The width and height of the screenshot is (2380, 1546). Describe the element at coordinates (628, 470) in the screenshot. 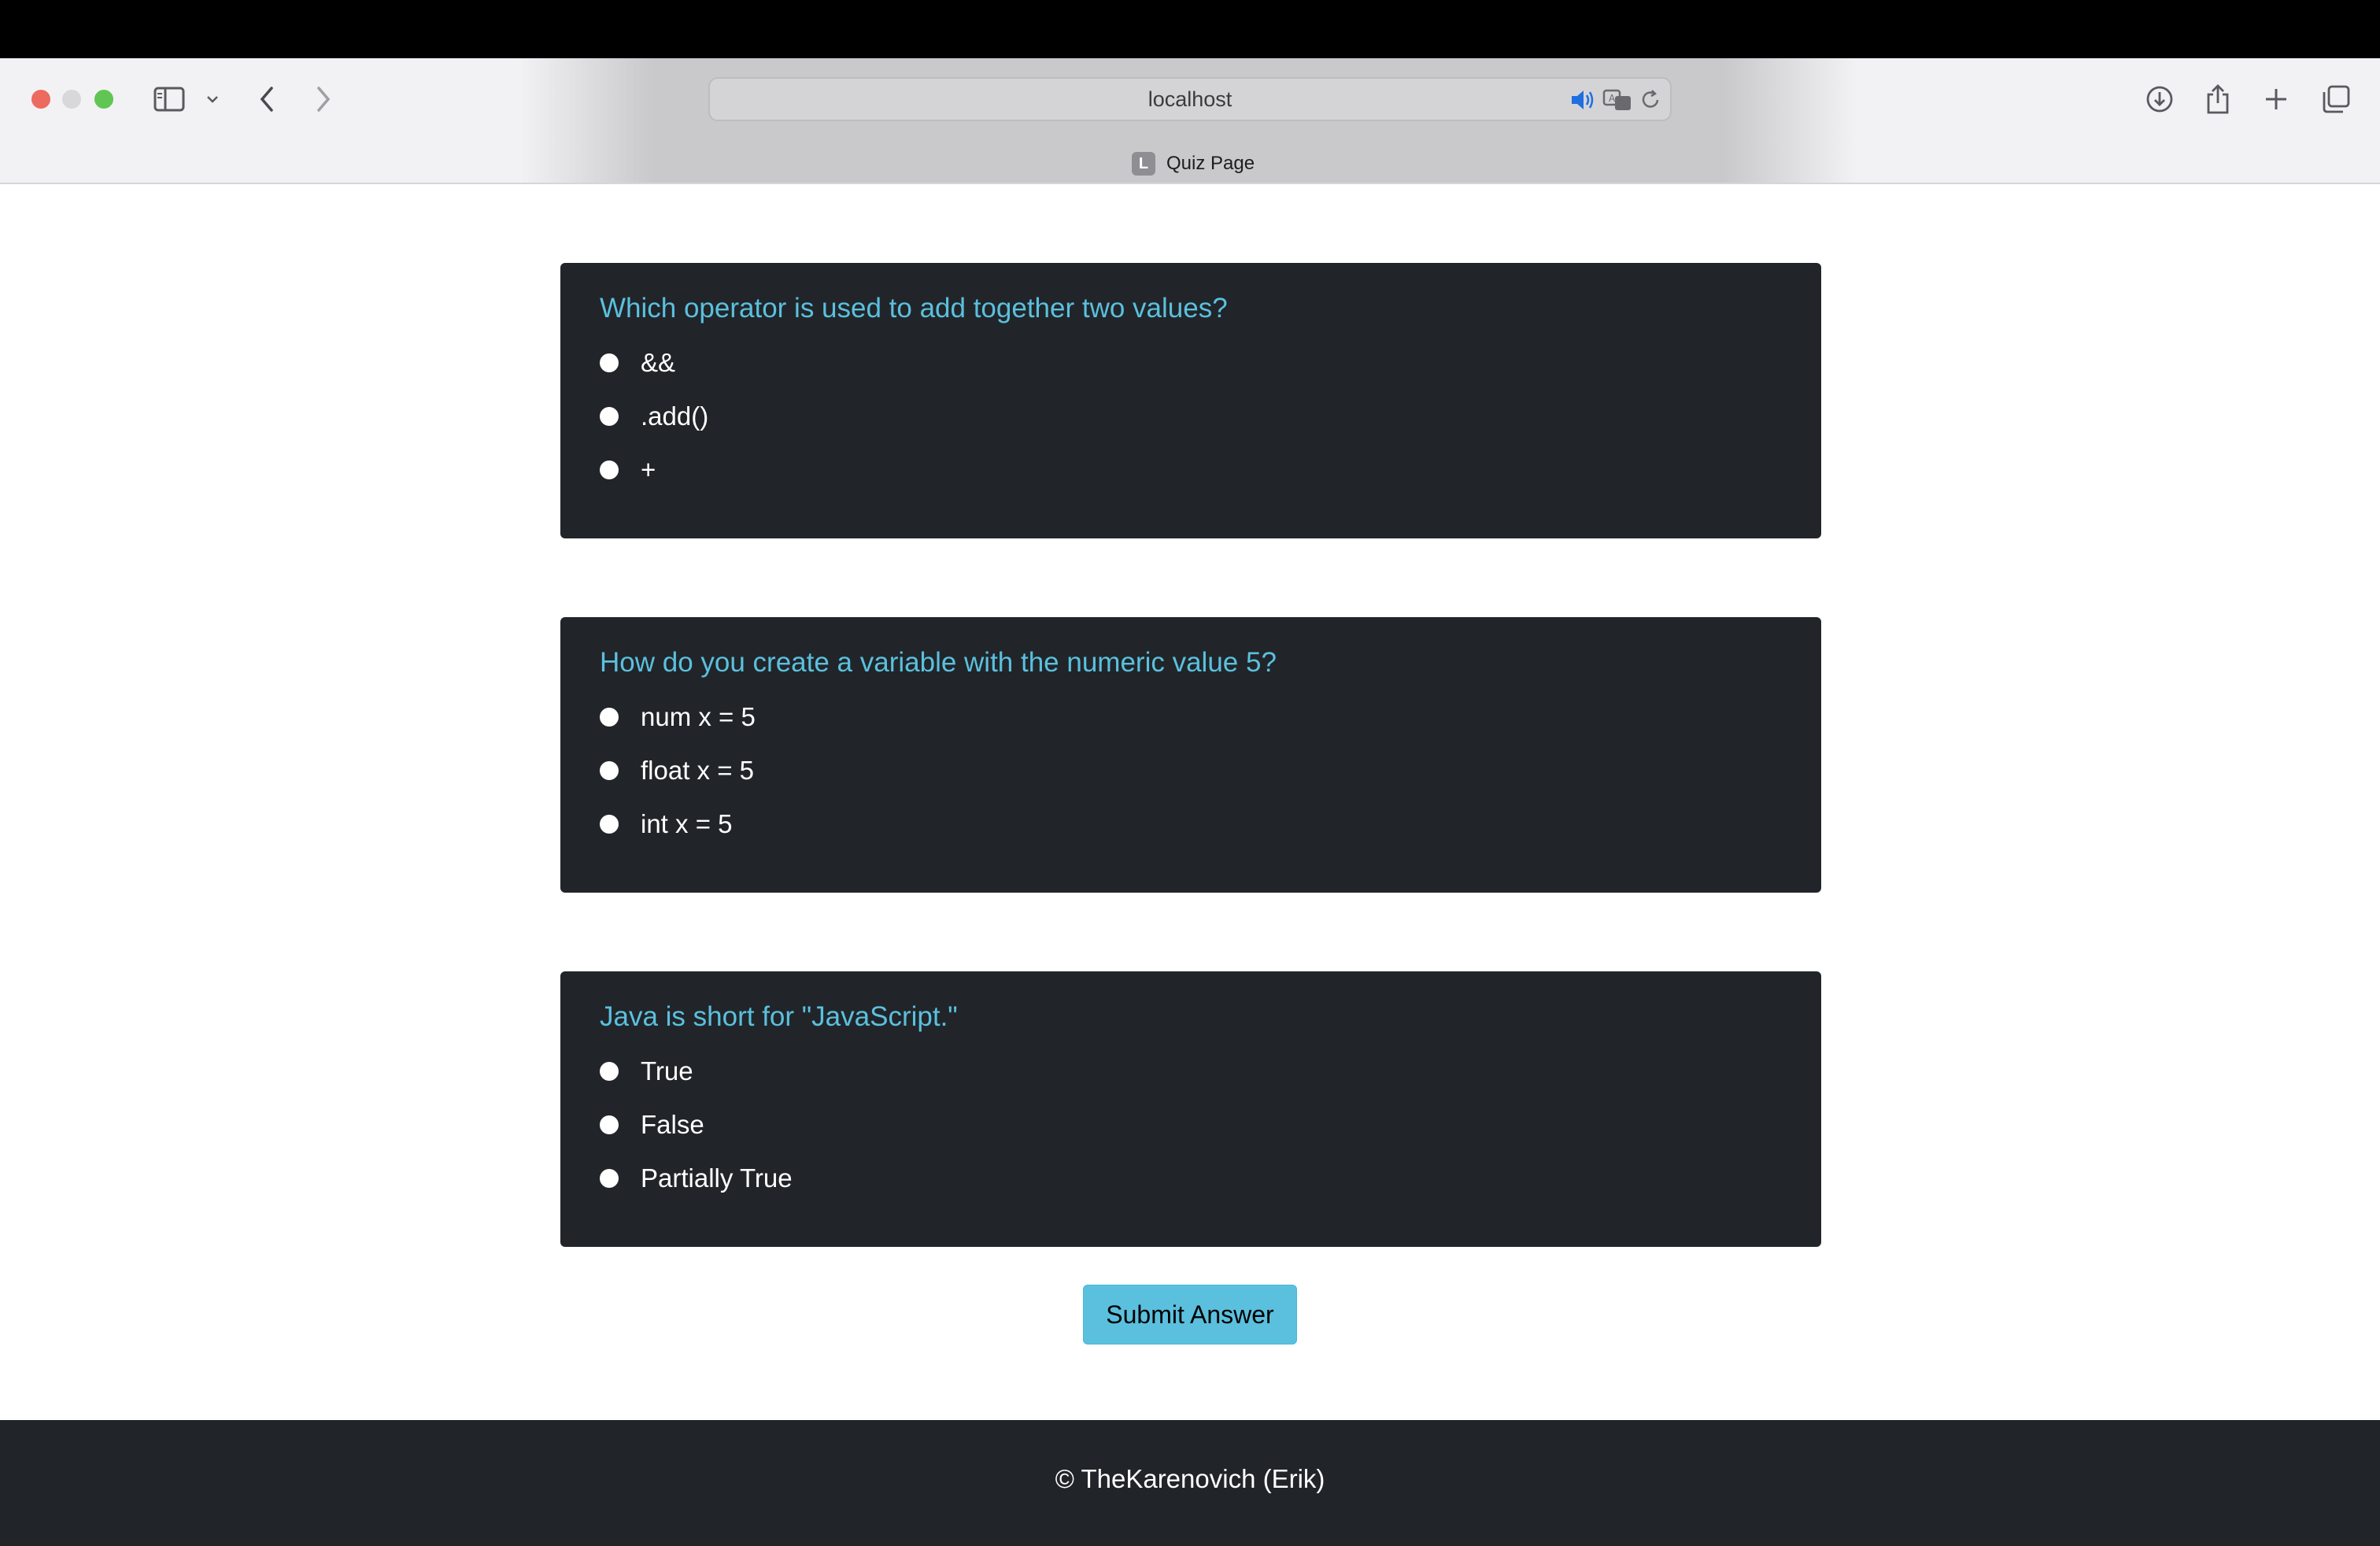

I see `answer-option: +` at that location.